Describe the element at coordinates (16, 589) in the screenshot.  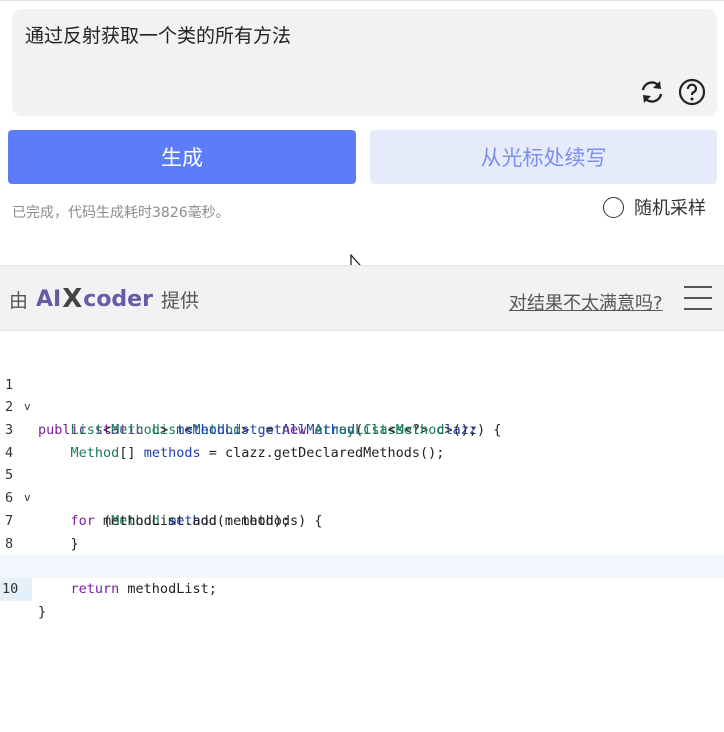
I see `line-number: 10` at that location.